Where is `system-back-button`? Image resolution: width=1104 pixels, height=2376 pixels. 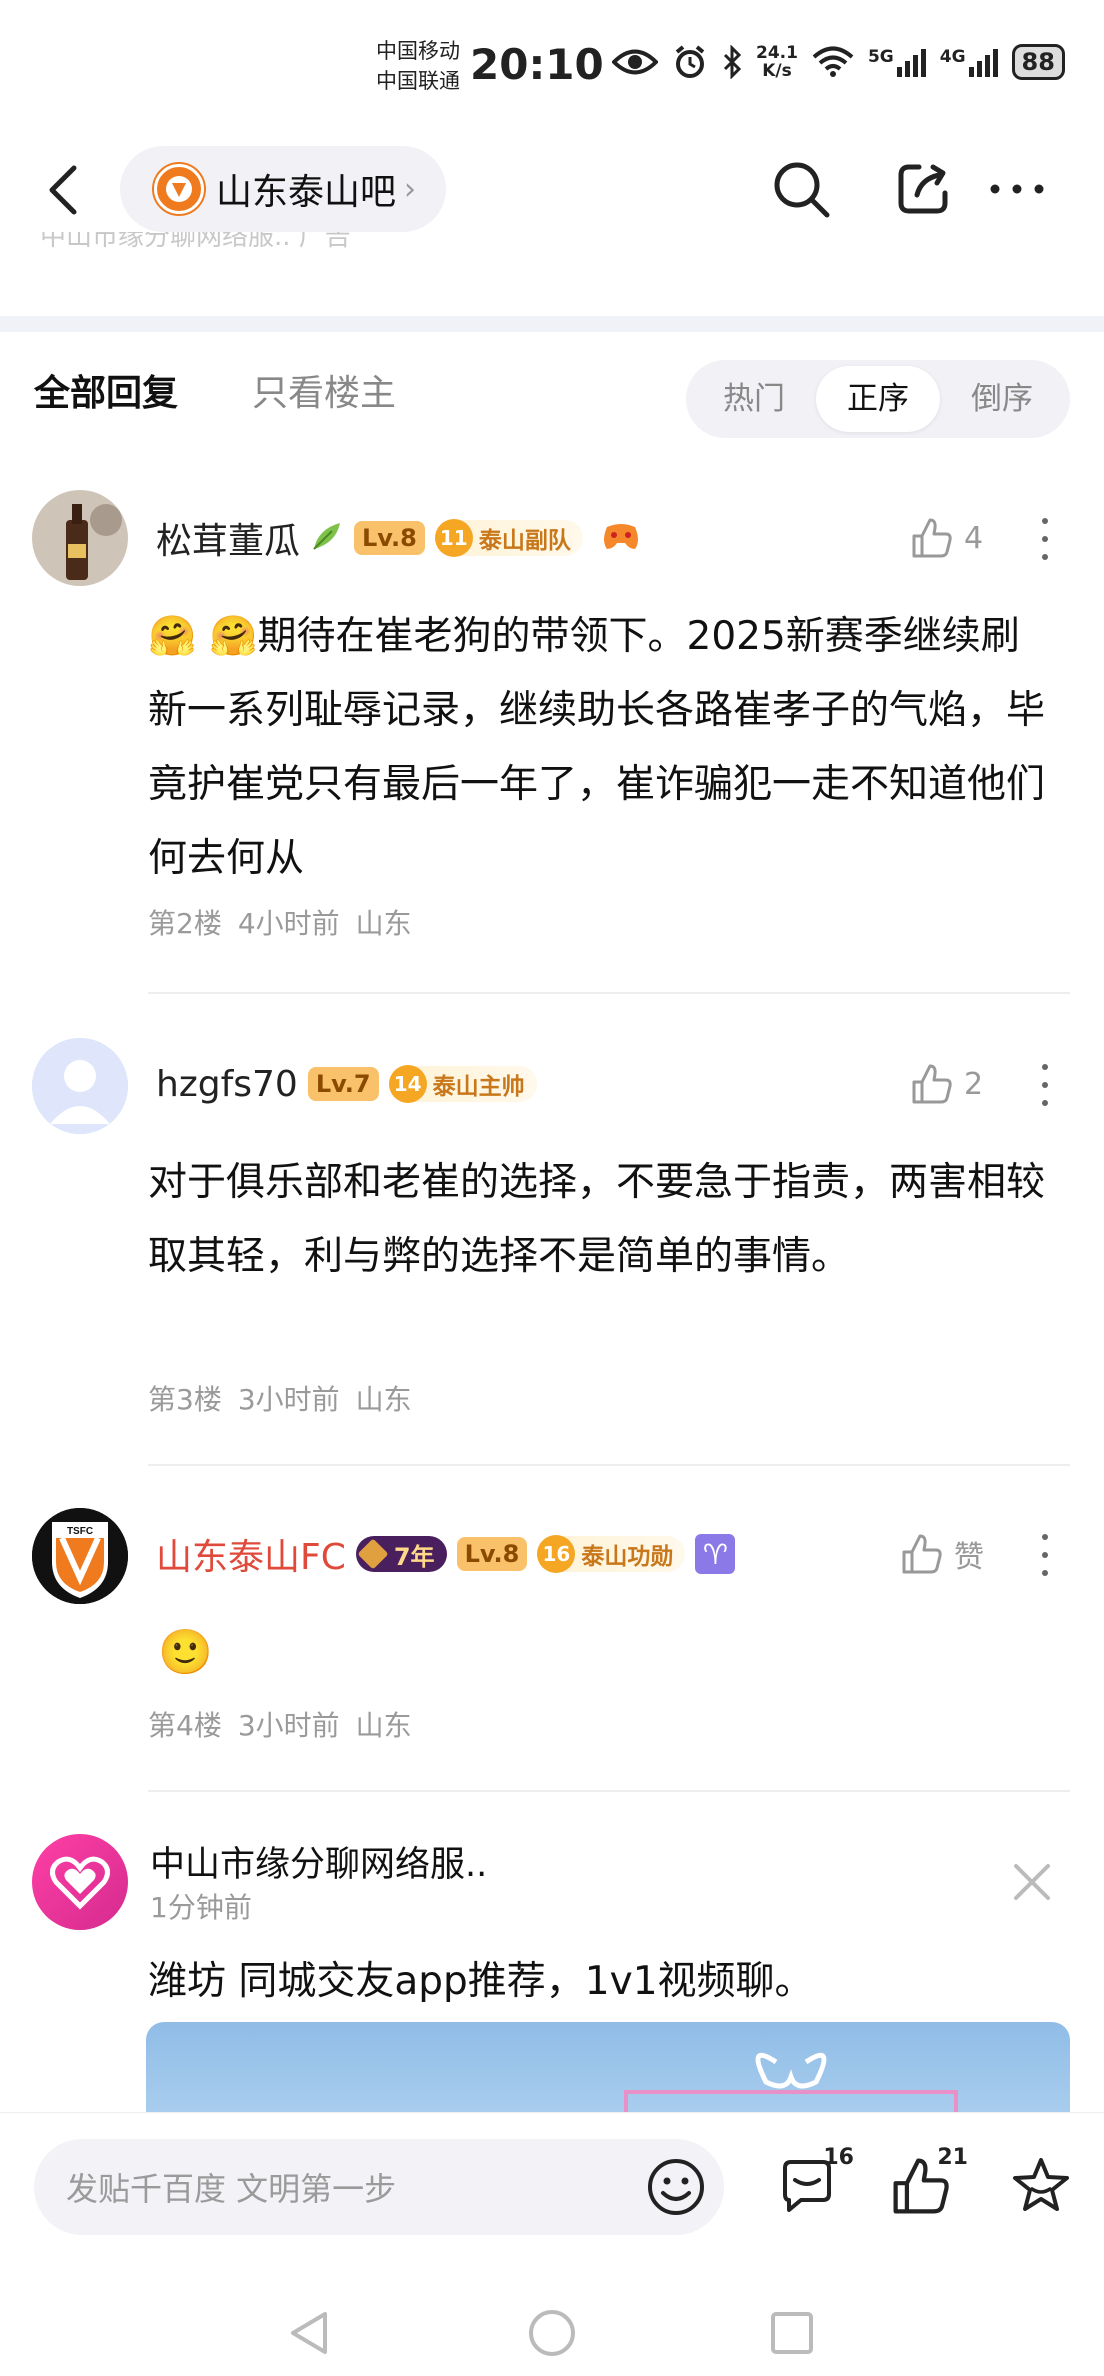
system-back-button is located at coordinates (310, 2333).